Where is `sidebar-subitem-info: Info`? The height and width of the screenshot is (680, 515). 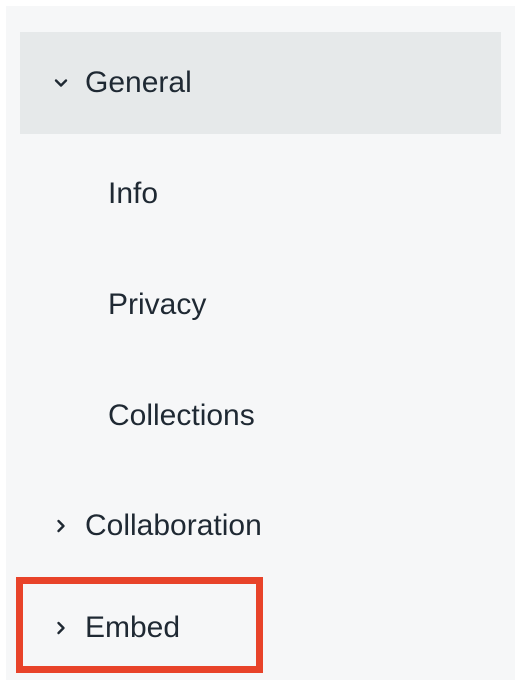
sidebar-subitem-info: Info is located at coordinates (133, 194).